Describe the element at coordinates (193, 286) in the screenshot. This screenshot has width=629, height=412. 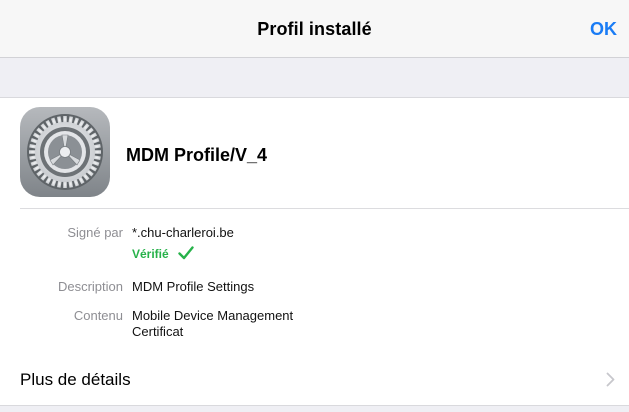
I see `description-value: MDM Profile Settings` at that location.